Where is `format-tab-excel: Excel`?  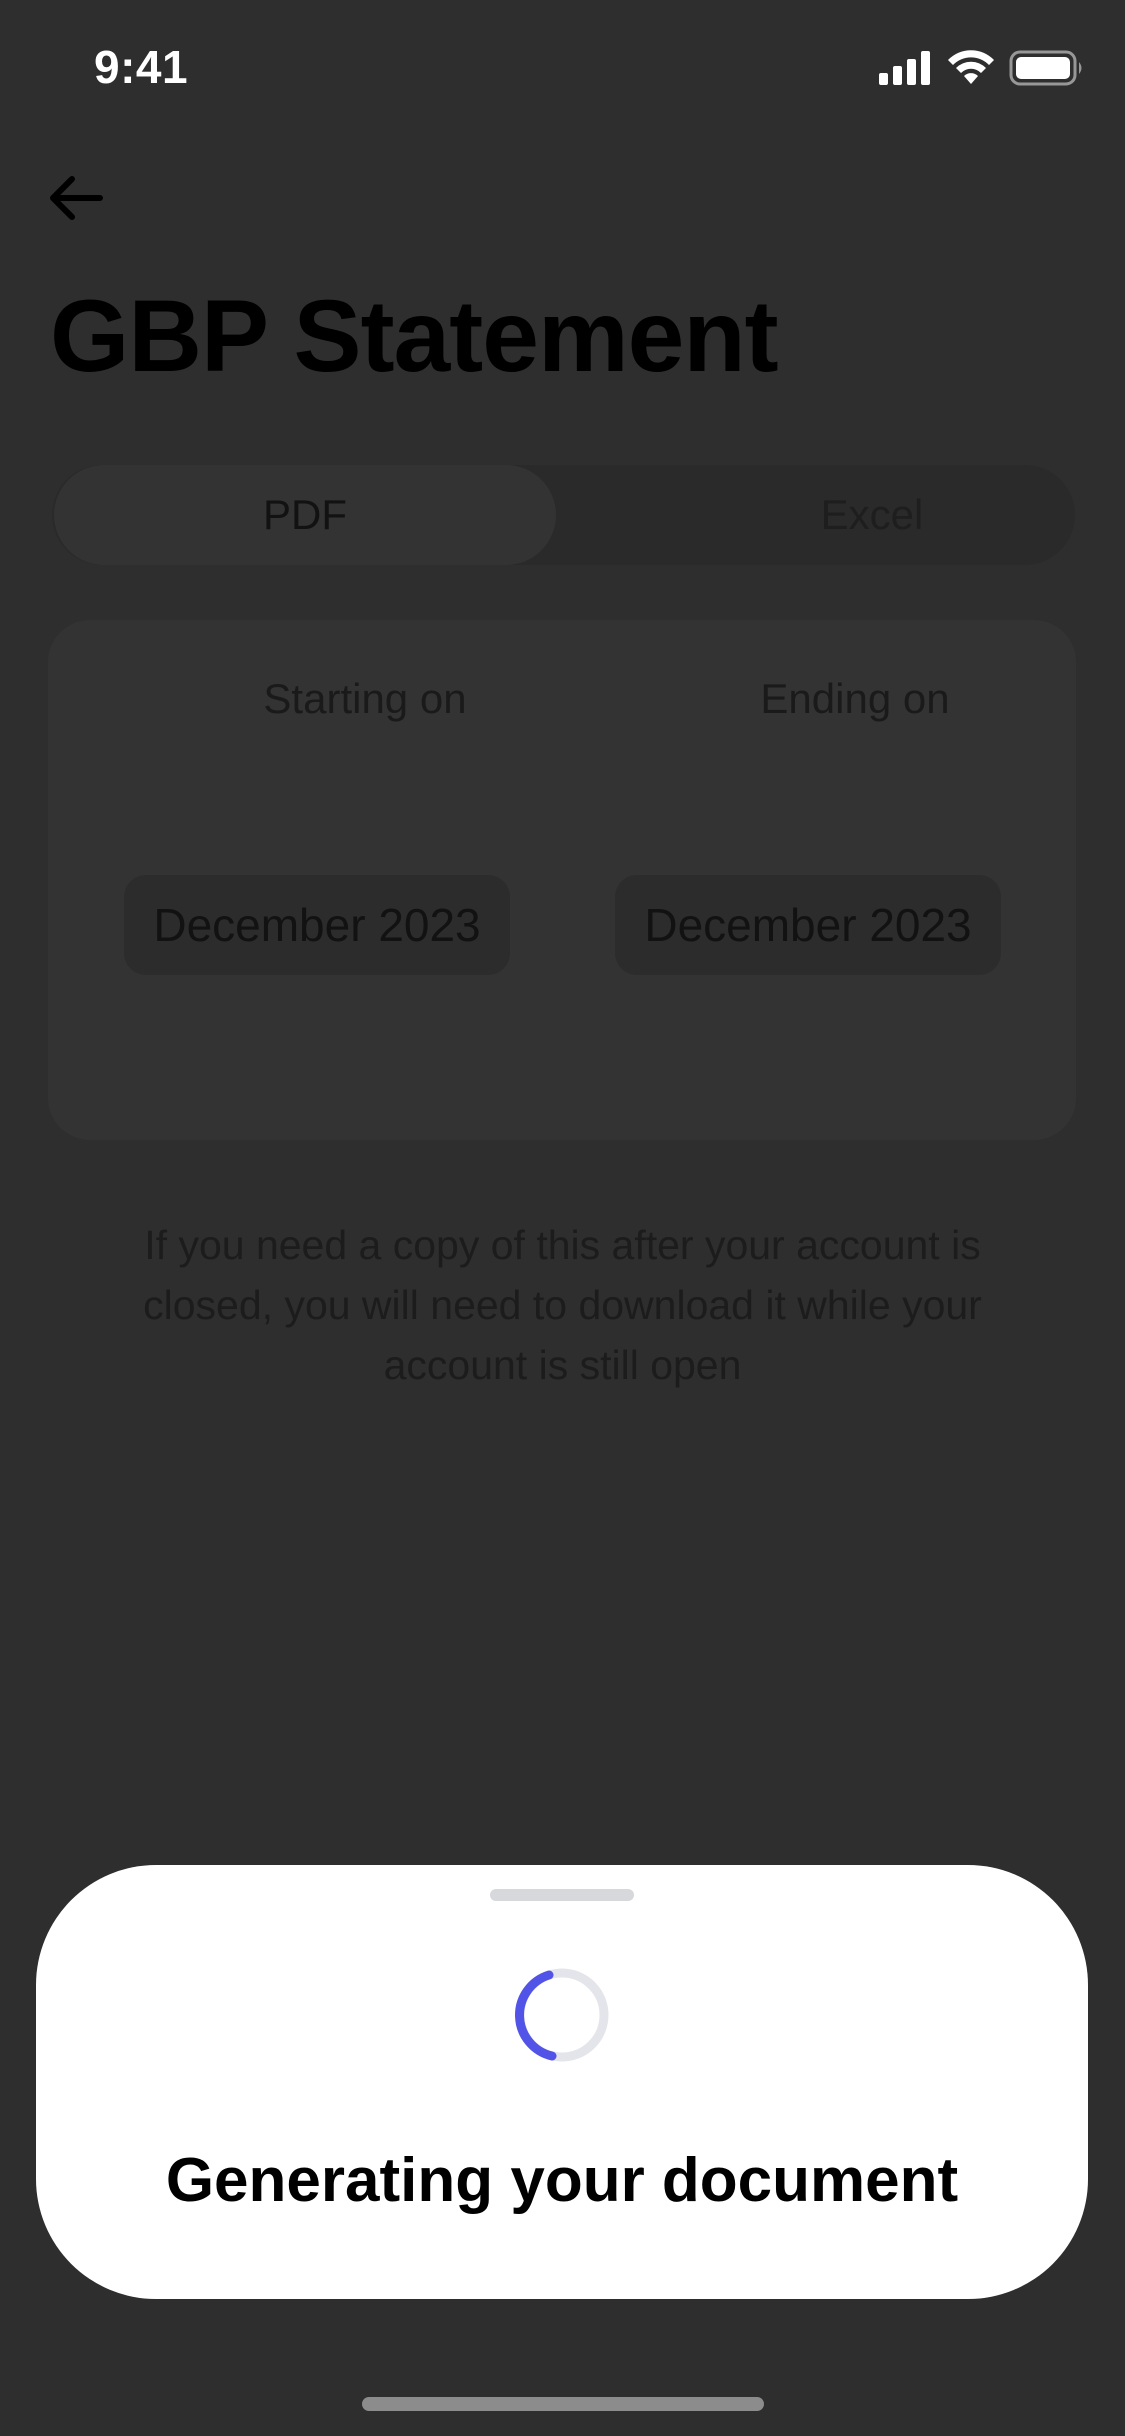
format-tab-excel: Excel is located at coordinates (868, 515).